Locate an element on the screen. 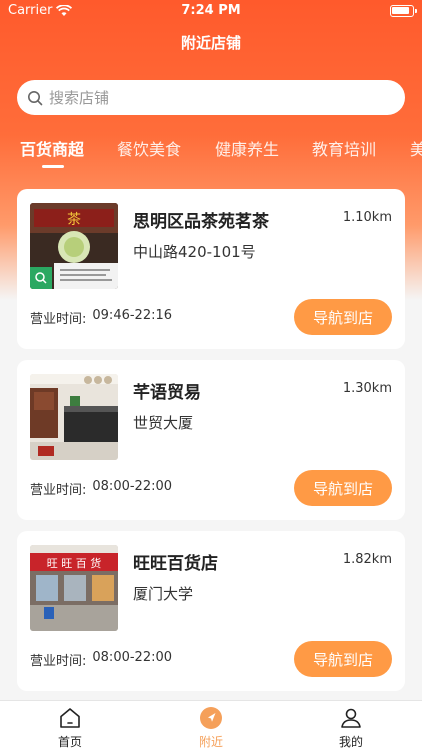 The width and height of the screenshot is (422, 750). clock: 7:24 PM is located at coordinates (211, 10).